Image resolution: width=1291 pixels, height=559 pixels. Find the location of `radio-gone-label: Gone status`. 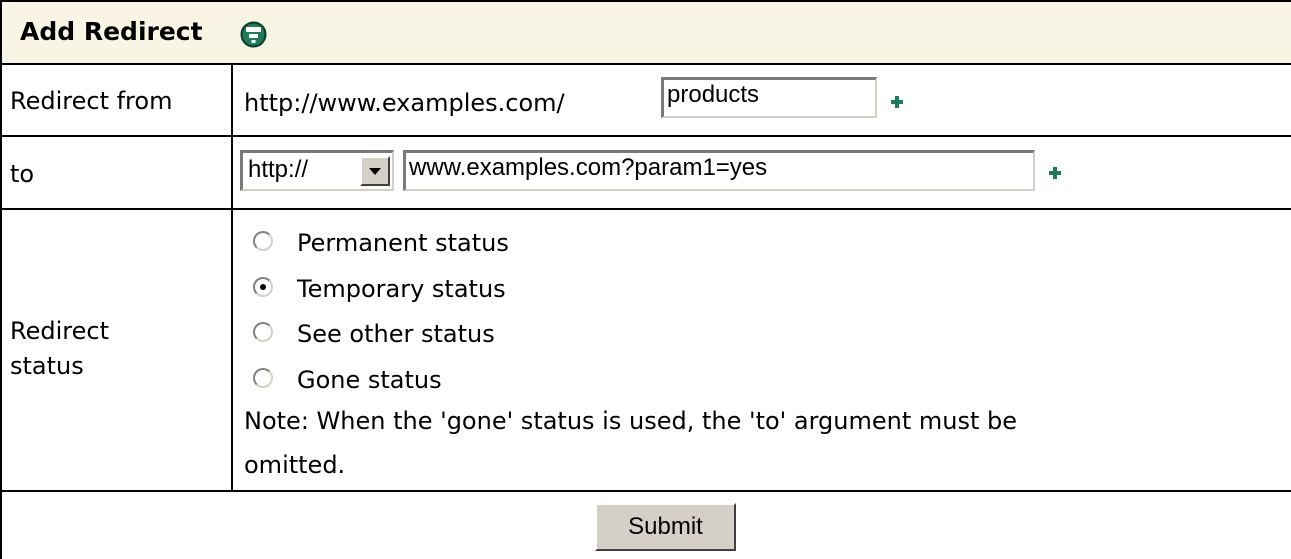

radio-gone-label: Gone status is located at coordinates (369, 380).